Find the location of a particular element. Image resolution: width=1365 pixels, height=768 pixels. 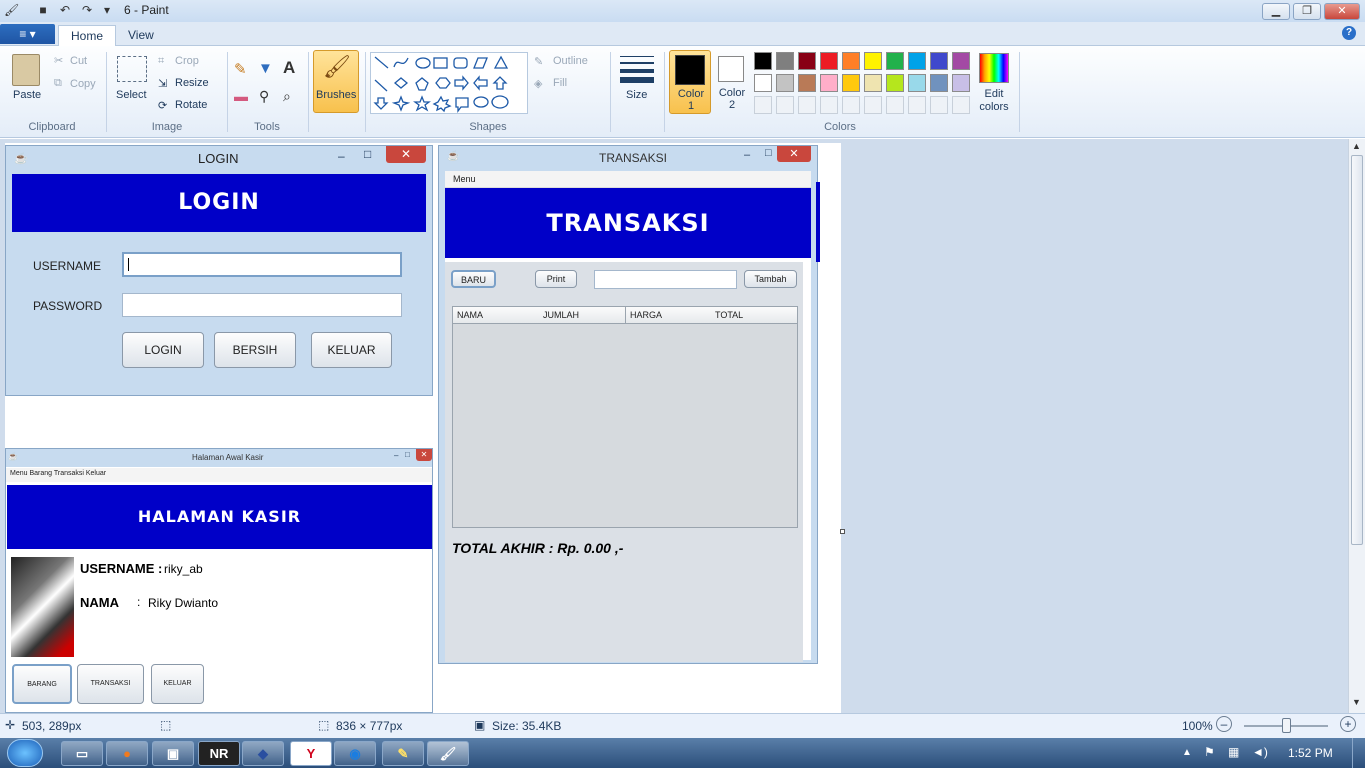

skype-taskbar-icon: ◉ is located at coordinates (355, 753).